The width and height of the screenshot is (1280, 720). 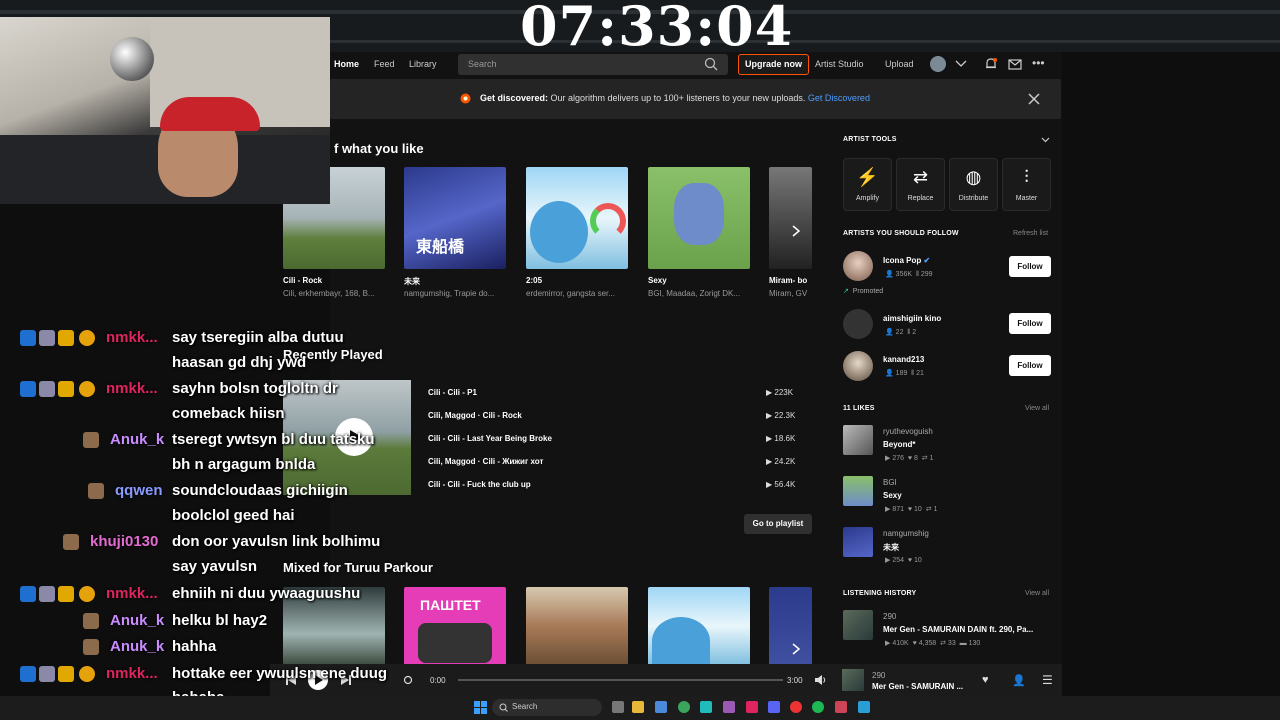 What do you see at coordinates (1034, 99) in the screenshot?
I see `close-icon` at bounding box center [1034, 99].